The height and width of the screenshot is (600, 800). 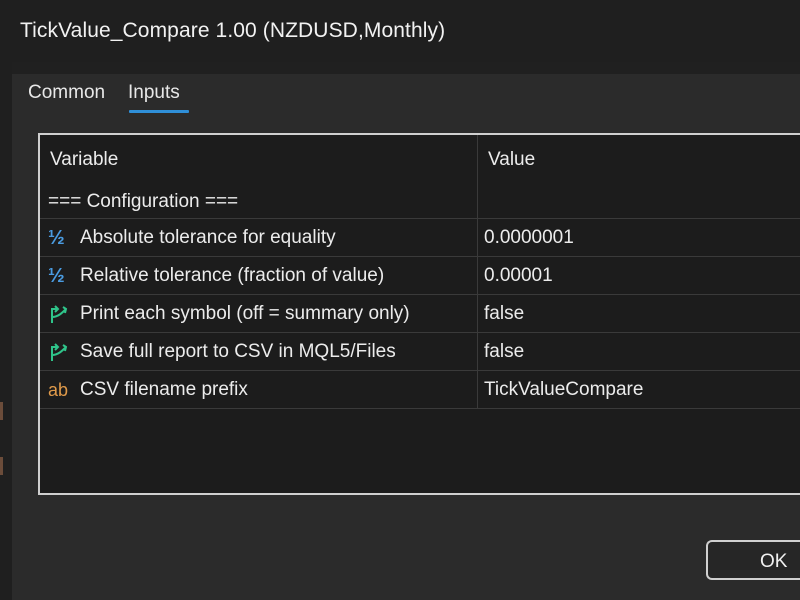 What do you see at coordinates (143, 201) in the screenshot?
I see `section-label: === Configuration ===` at bounding box center [143, 201].